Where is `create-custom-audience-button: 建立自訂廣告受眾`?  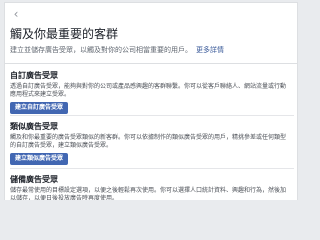
create-custom-audience-button: 建立自訂廣告受眾 is located at coordinates (39, 108).